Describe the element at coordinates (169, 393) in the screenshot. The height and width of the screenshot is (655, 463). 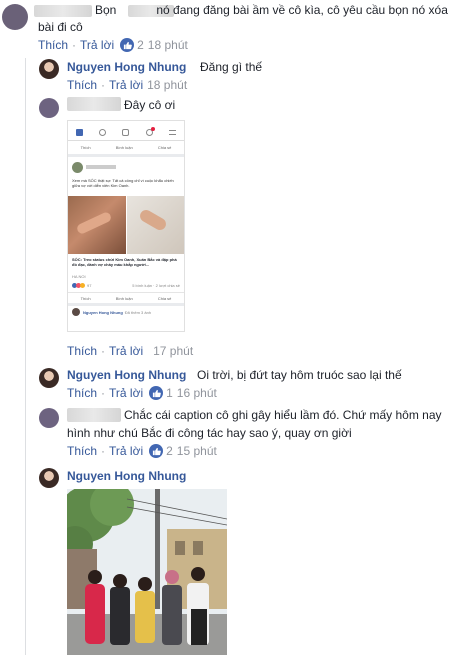
I see `like-count: 1` at that location.